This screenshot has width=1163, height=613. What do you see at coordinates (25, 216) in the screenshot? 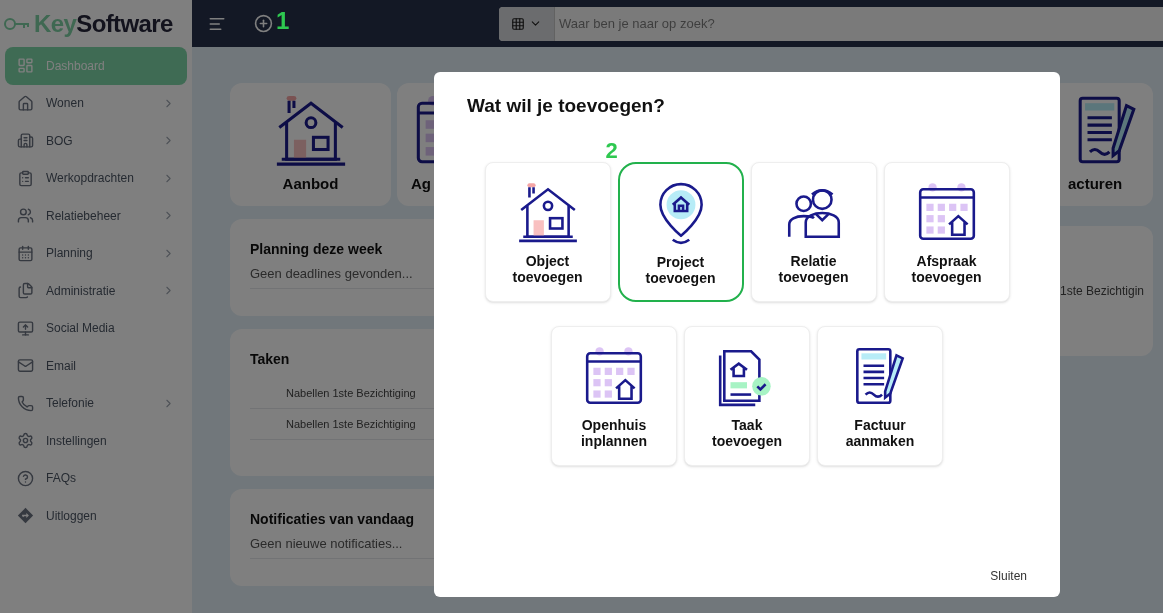
I see `people-icon` at bounding box center [25, 216].